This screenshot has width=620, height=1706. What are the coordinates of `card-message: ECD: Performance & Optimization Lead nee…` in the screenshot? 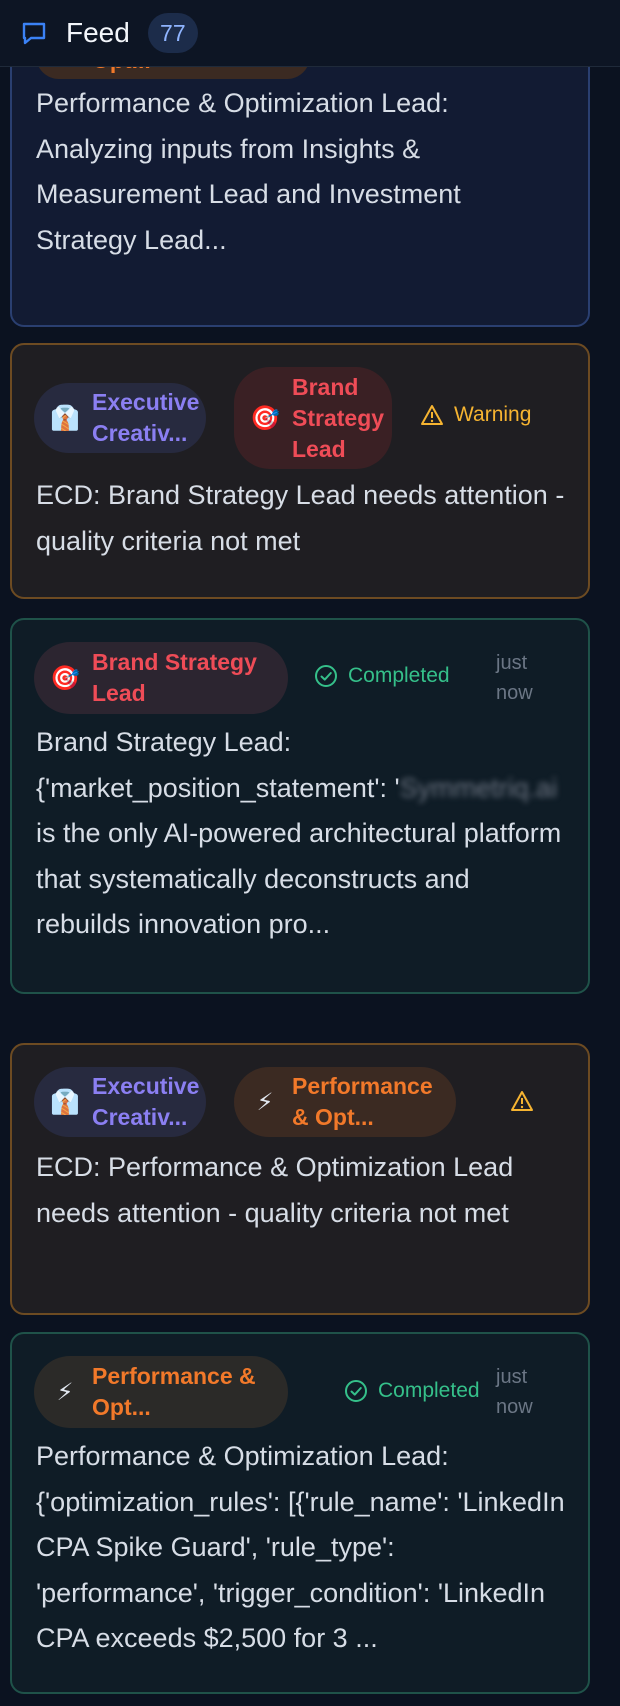 It's located at (275, 1190).